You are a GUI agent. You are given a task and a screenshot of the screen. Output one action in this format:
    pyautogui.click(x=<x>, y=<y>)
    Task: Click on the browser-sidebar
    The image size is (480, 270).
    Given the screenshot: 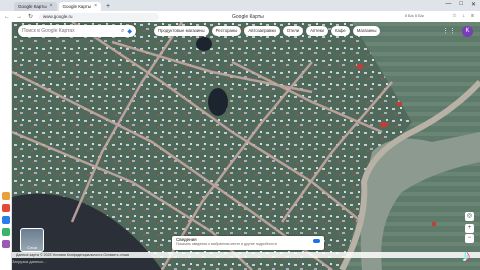 What is the action you would take?
    pyautogui.click(x=6, y=146)
    